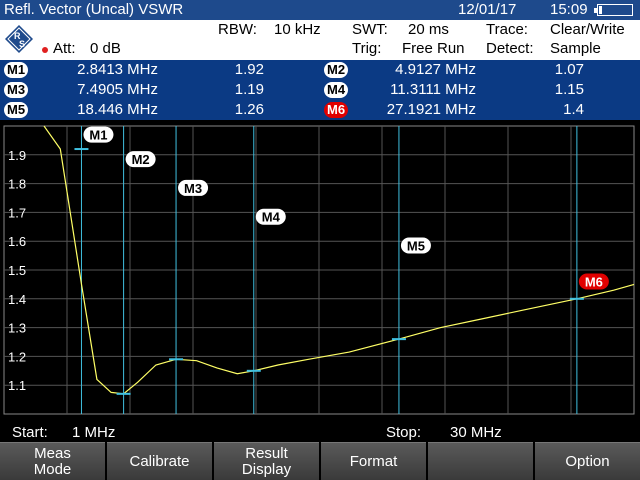 This screenshot has height=480, width=640. Describe the element at coordinates (507, 29) in the screenshot. I see `trace-label: Trace:` at that location.